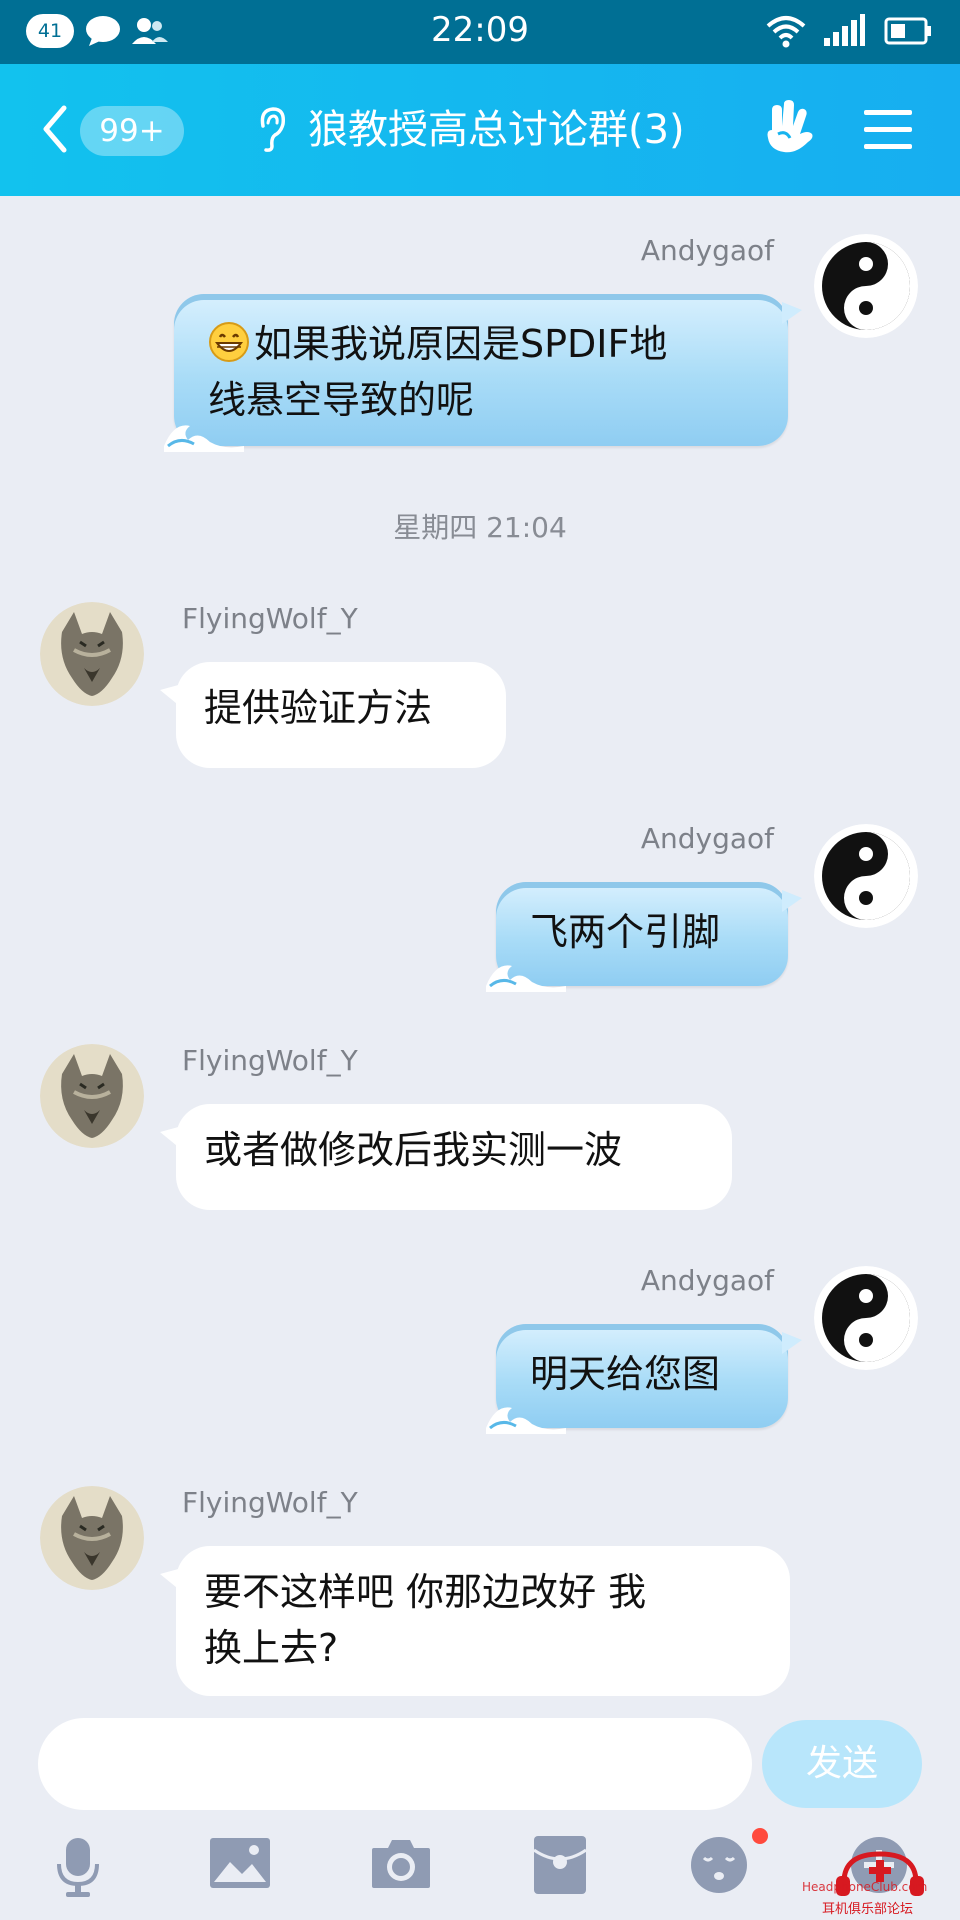 This screenshot has width=960, height=1920. Describe the element at coordinates (496, 130) in the screenshot. I see `group-chat-title: 狼教授高总讨论群(3)` at that location.